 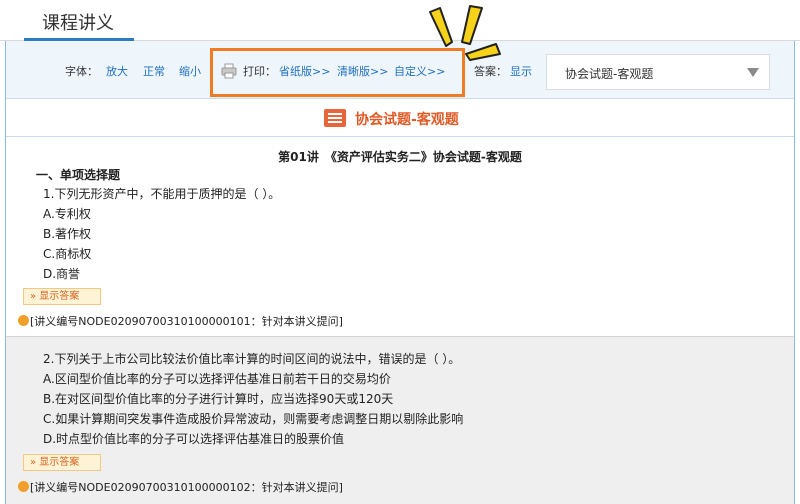 What do you see at coordinates (78, 22) in the screenshot?
I see `tab-course-notes: 课程讲义` at bounding box center [78, 22].